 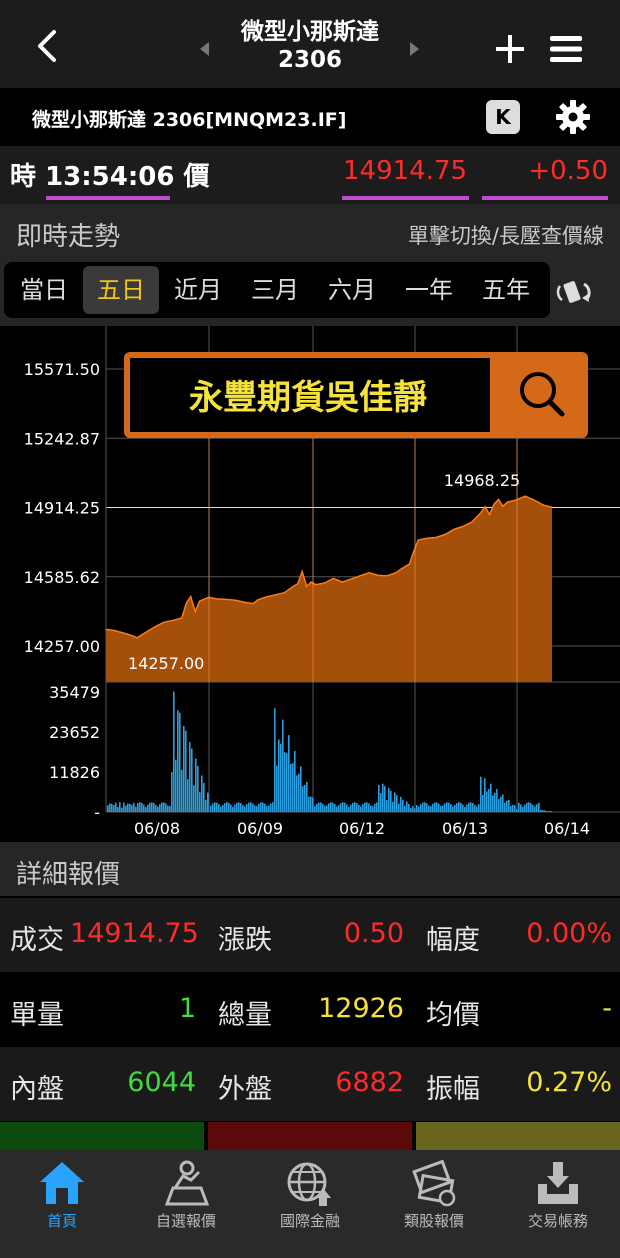 What do you see at coordinates (569, 933) in the screenshot?
I see `detail-value: 0.00%` at bounding box center [569, 933].